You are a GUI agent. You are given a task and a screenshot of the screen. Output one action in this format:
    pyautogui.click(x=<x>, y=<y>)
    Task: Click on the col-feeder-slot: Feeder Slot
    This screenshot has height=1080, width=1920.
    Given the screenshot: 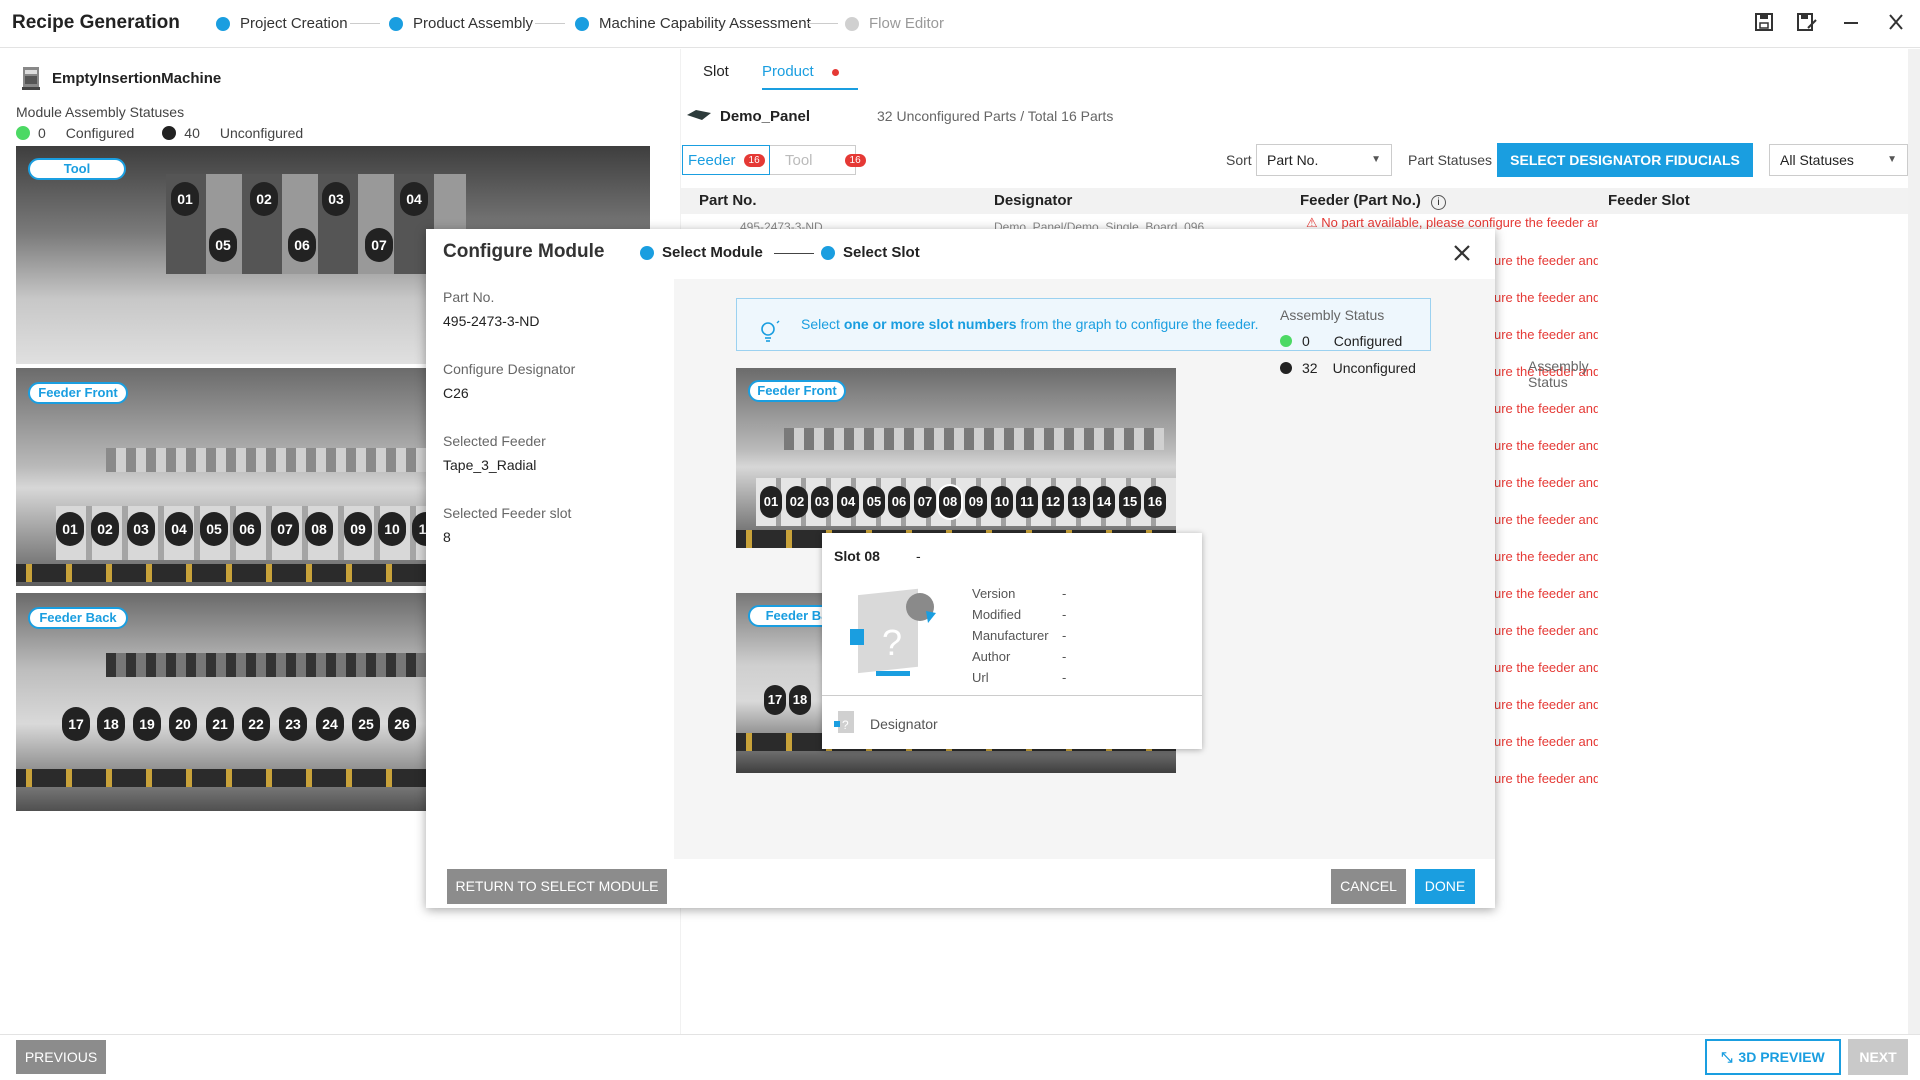 What is the action you would take?
    pyautogui.click(x=1649, y=200)
    